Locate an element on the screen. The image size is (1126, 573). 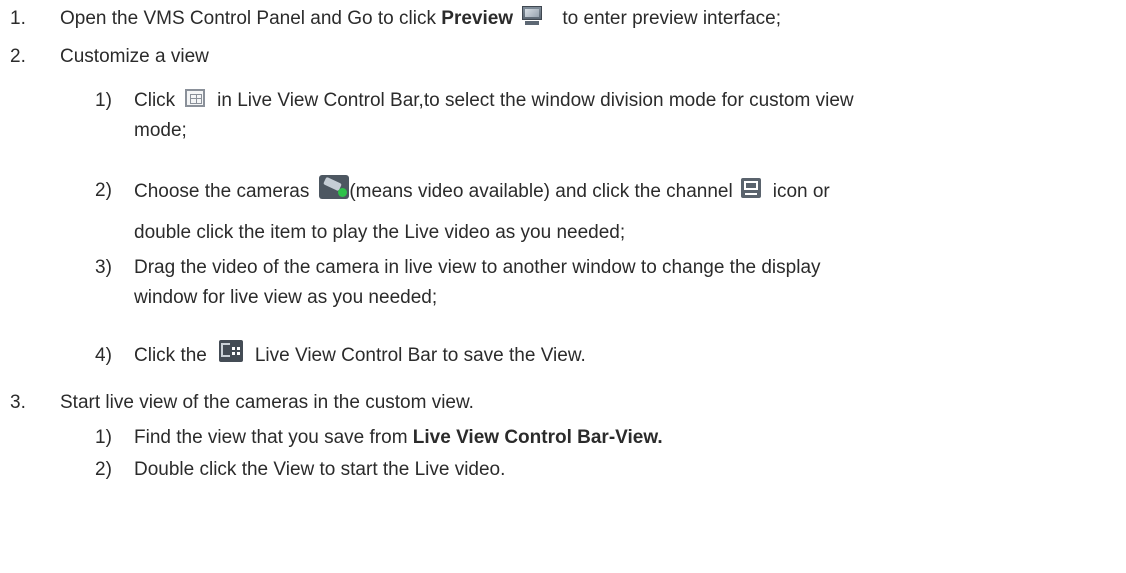
step-2-4-text-a: Click the is located at coordinates (170, 356).